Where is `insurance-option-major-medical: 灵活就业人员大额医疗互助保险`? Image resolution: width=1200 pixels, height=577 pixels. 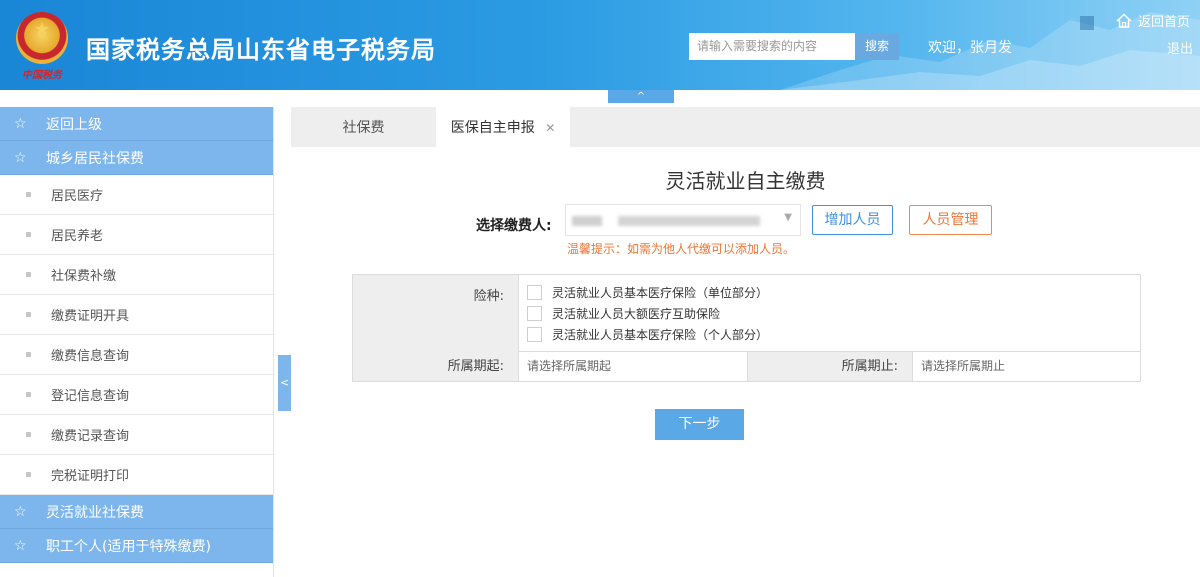
insurance-option-major-medical: 灵活就业人员大额医疗互助保险 is located at coordinates (623, 313).